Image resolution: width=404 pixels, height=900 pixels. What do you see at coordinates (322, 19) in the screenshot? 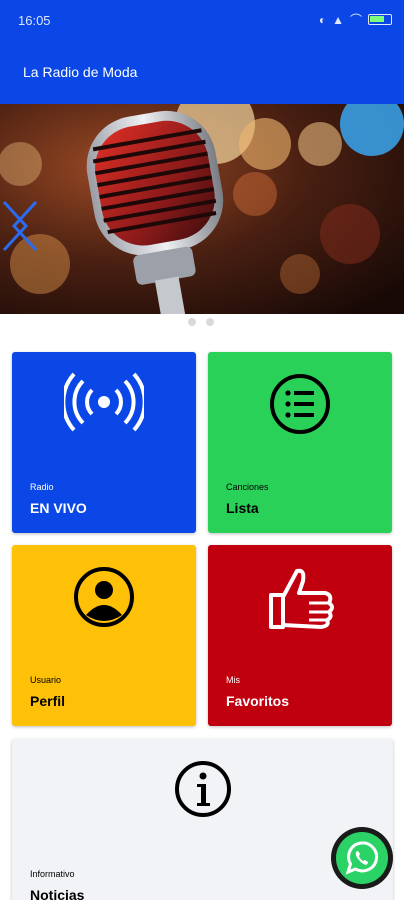
I see `headphones-icon: ◐` at bounding box center [322, 19].